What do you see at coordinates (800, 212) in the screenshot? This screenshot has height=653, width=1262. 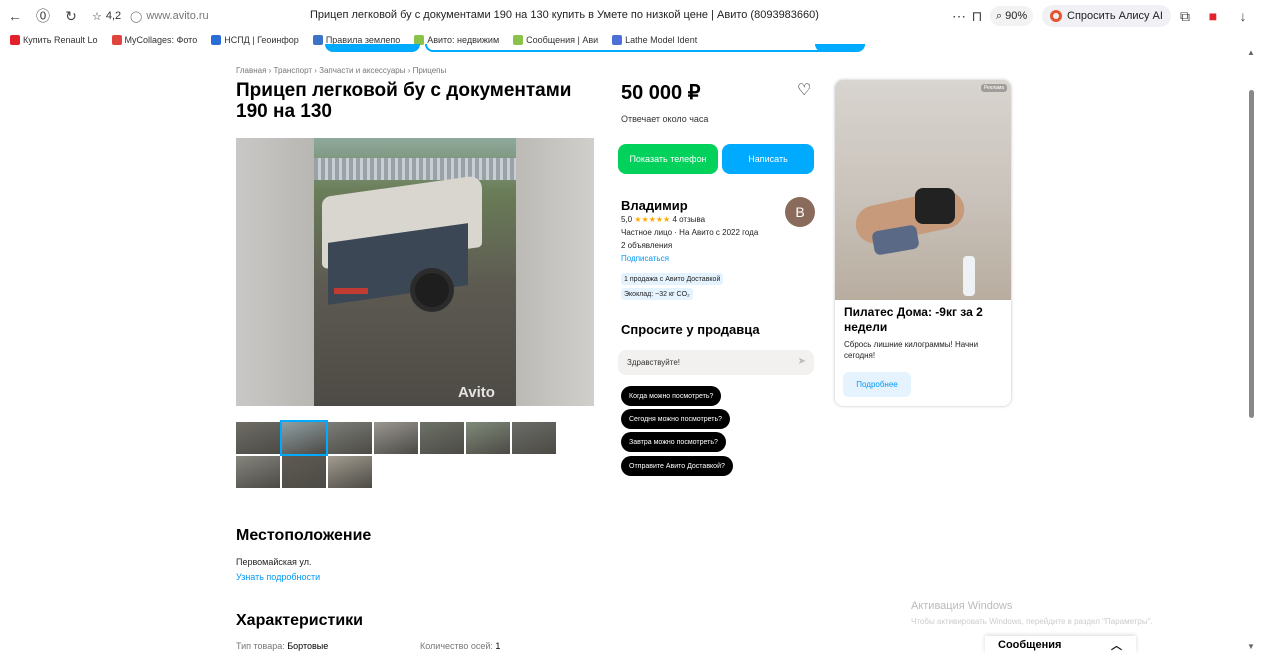 I see `avatar: В` at bounding box center [800, 212].